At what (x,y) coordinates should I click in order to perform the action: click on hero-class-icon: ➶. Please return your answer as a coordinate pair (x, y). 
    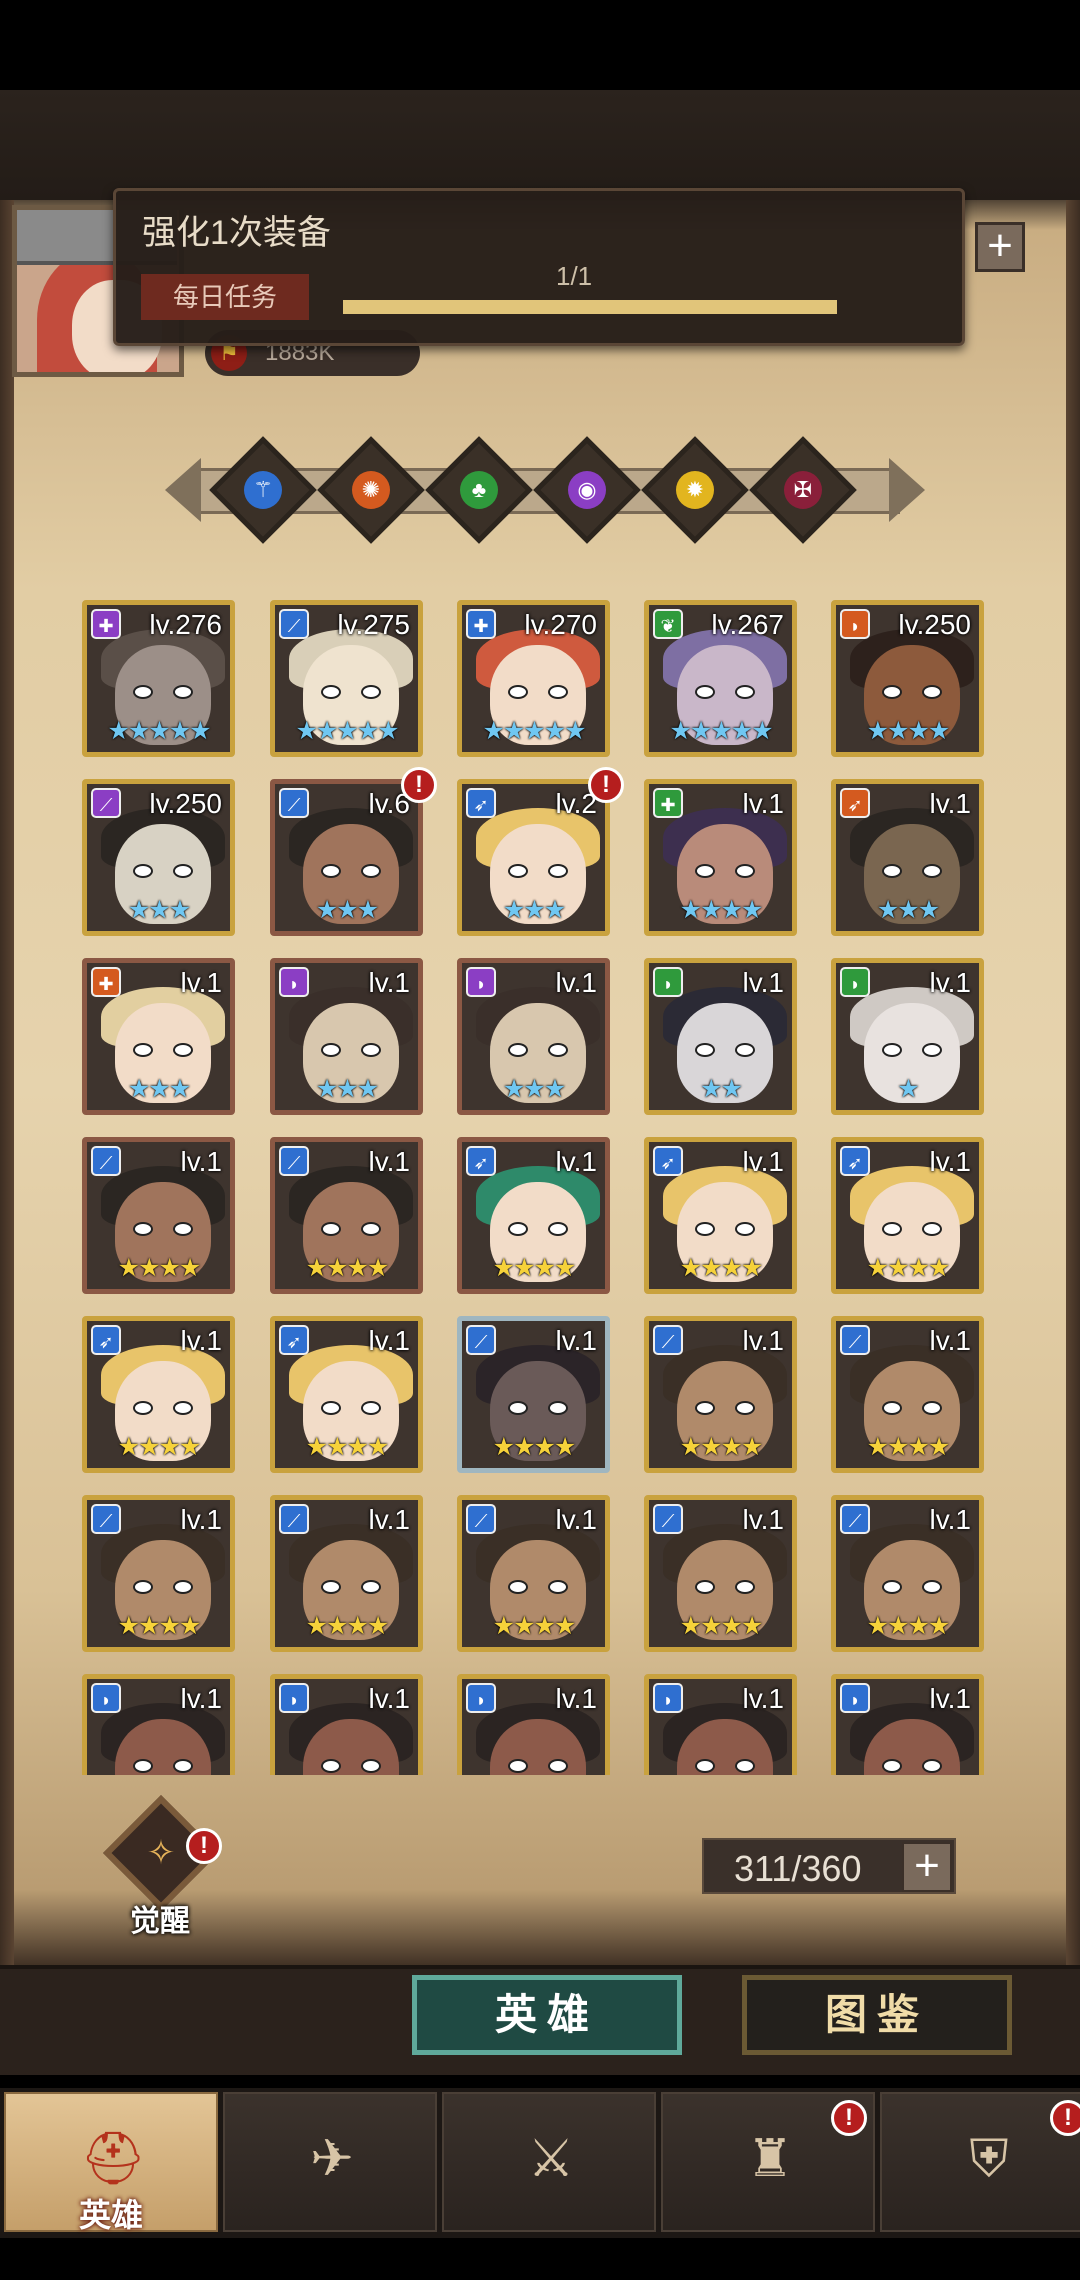
    Looking at the image, I should click on (855, 1161).